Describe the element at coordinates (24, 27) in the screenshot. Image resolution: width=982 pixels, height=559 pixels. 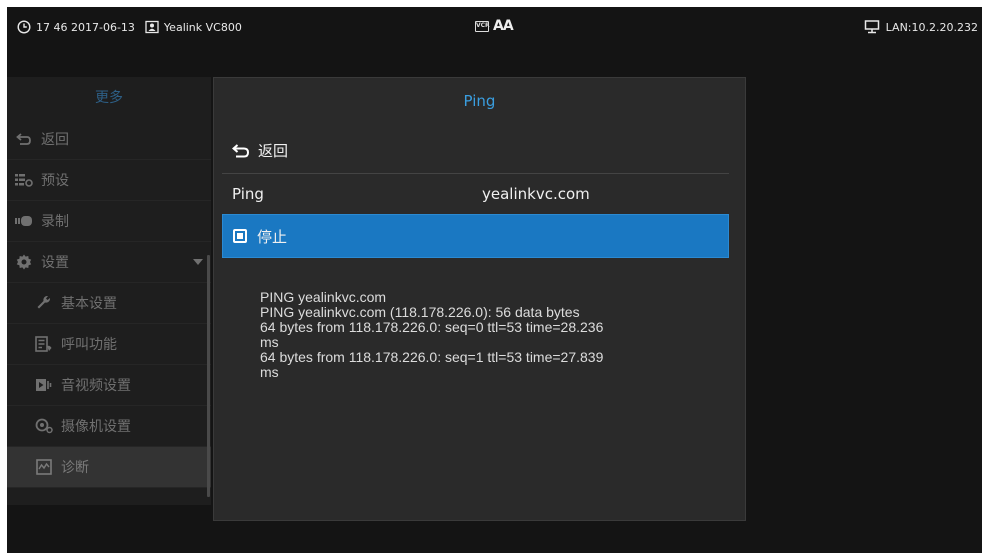
I see `clock-icon` at that location.